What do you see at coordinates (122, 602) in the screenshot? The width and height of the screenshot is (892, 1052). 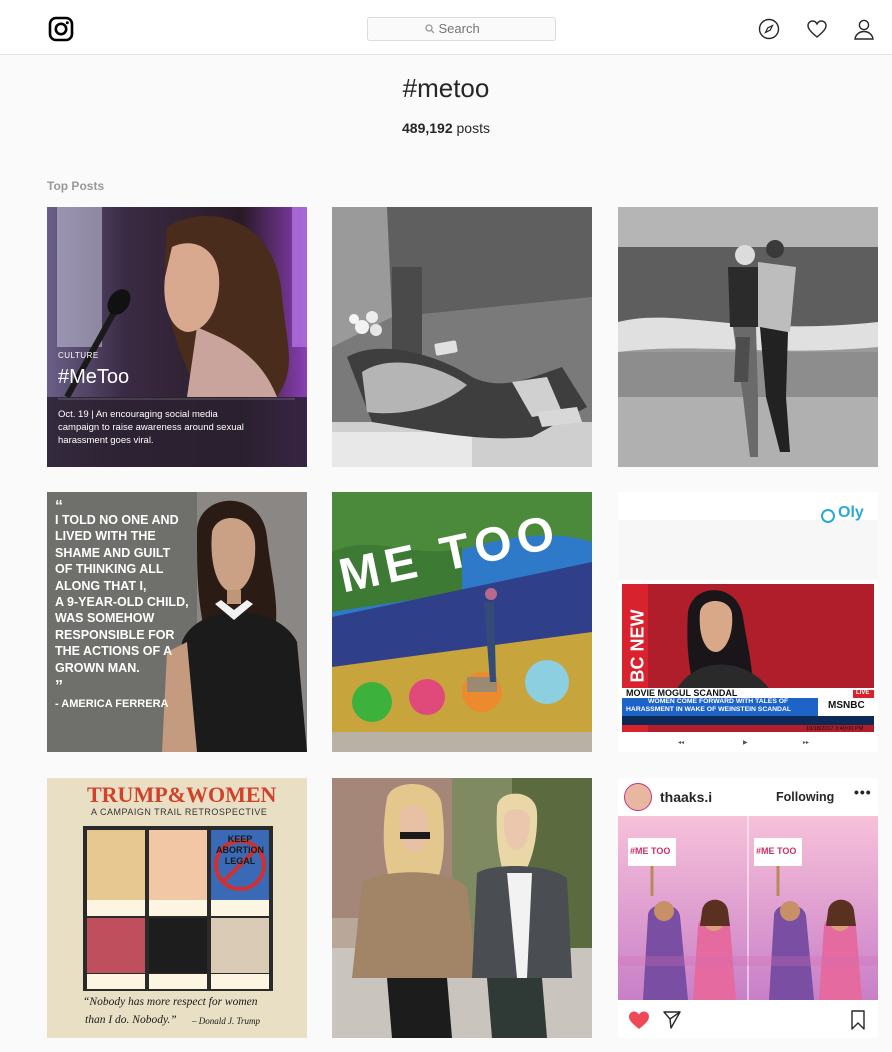 I see `quote-line: A 9-YEAR-OLD CHILD,` at bounding box center [122, 602].